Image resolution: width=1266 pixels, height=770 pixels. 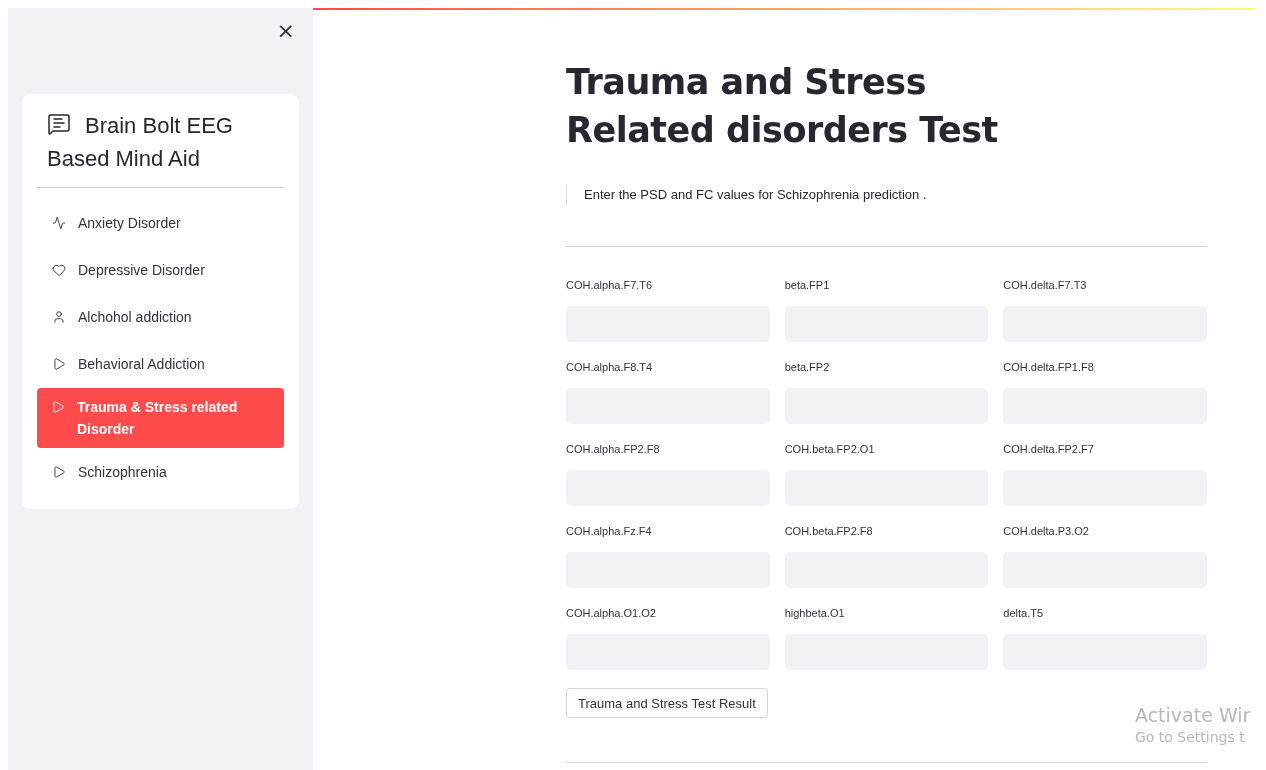 What do you see at coordinates (1190, 737) in the screenshot?
I see `activation-subtitle: Go to Settings t` at bounding box center [1190, 737].